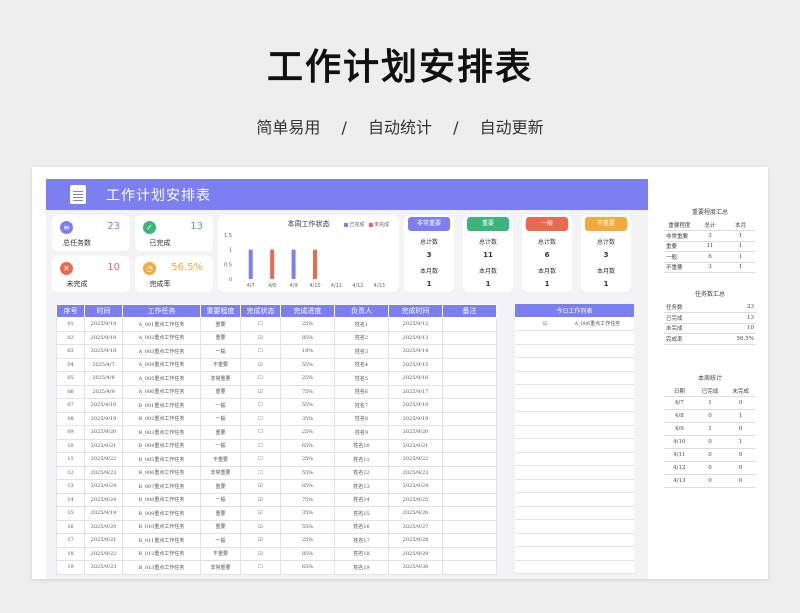 The image size is (800, 613). What do you see at coordinates (740, 455) in the screenshot?
I see `table-cell: 0` at bounding box center [740, 455].